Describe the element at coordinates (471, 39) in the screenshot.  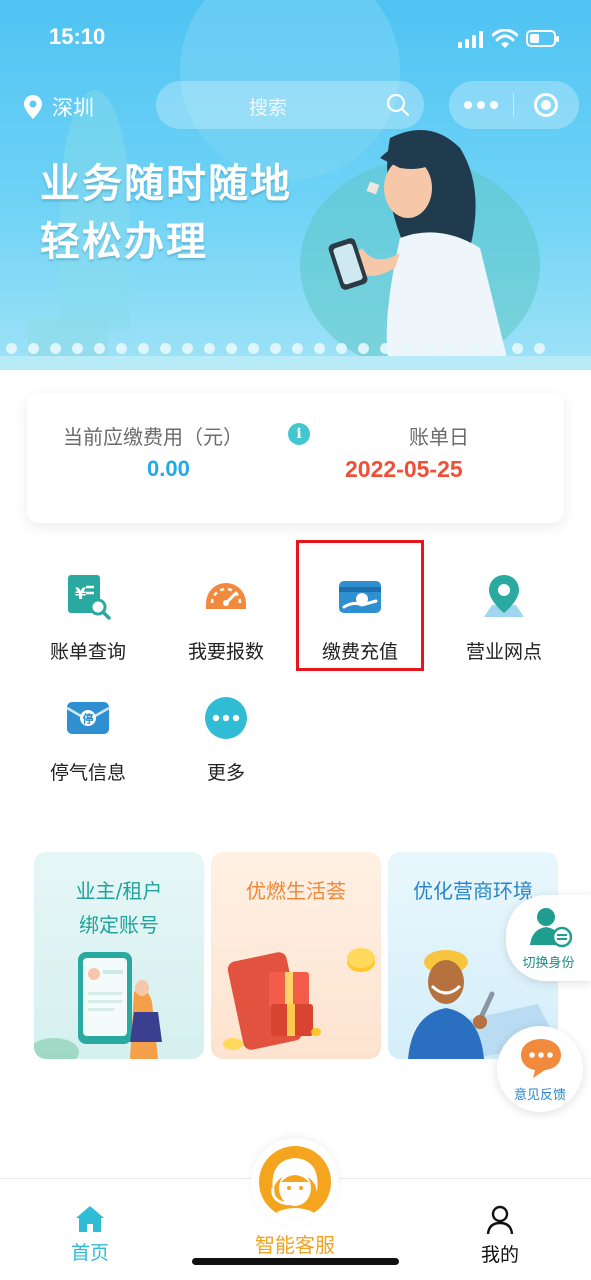
I see `signal-icon` at that location.